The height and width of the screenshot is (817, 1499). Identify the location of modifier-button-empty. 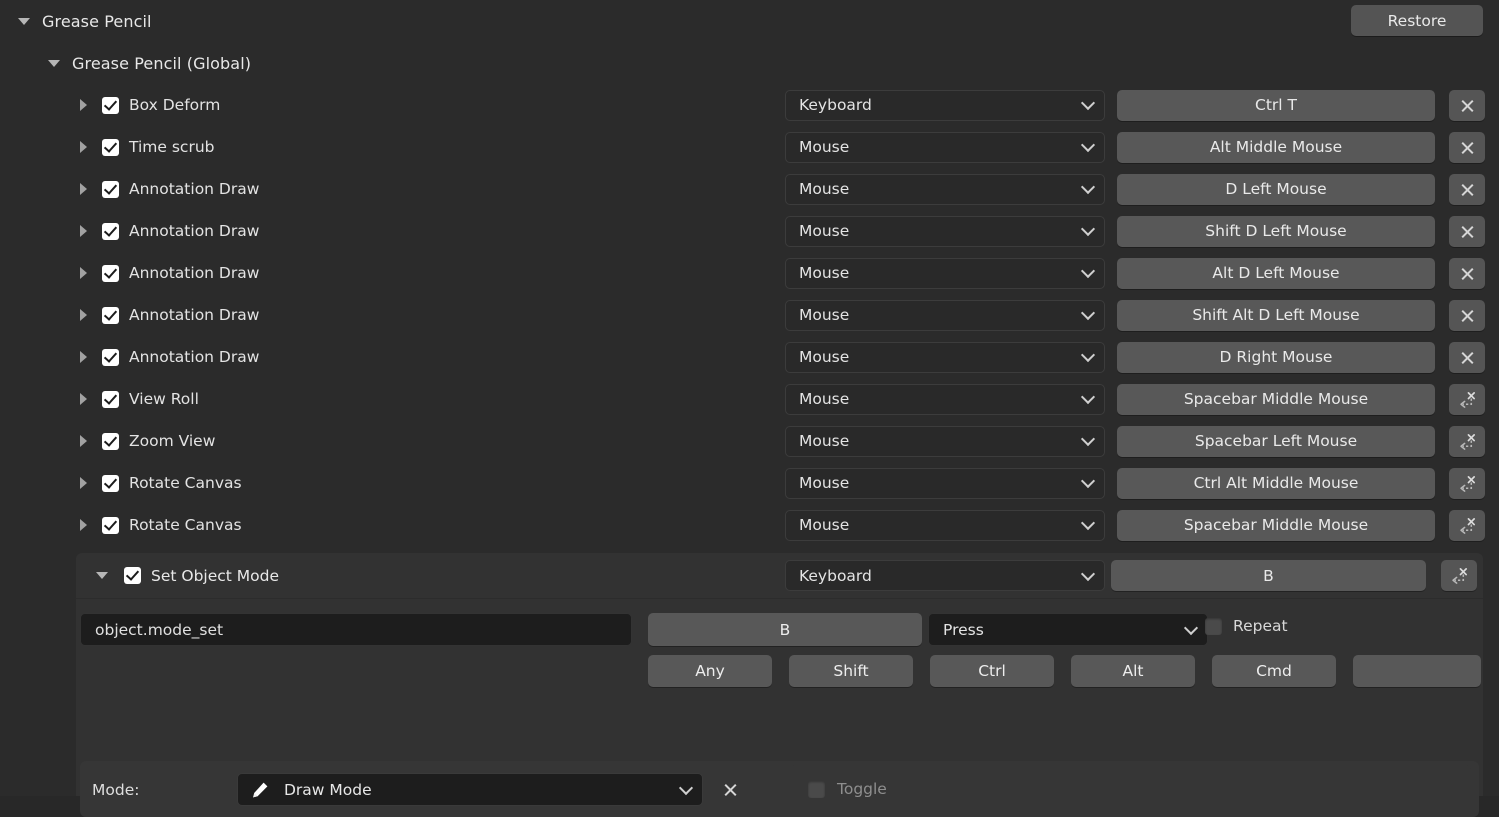
(1417, 671).